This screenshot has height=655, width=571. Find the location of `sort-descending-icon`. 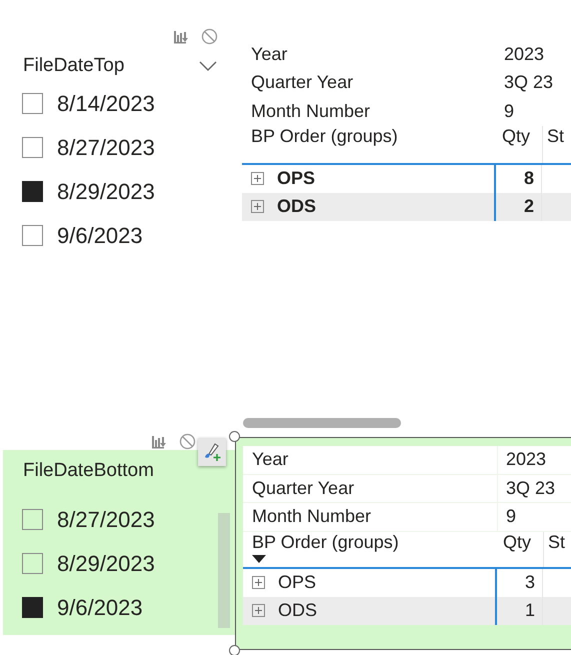

sort-descending-icon is located at coordinates (259, 558).